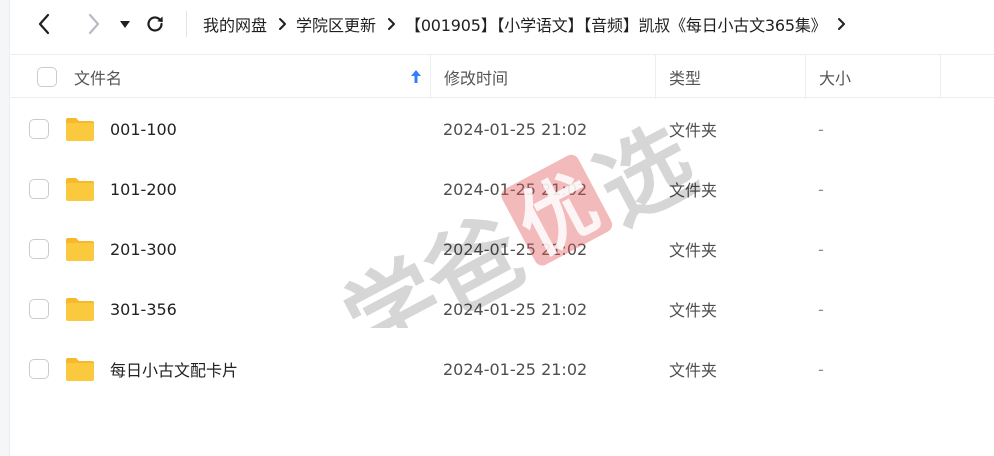 This screenshot has height=456, width=994. I want to click on file-name: 每日小古文配卡片, so click(174, 369).